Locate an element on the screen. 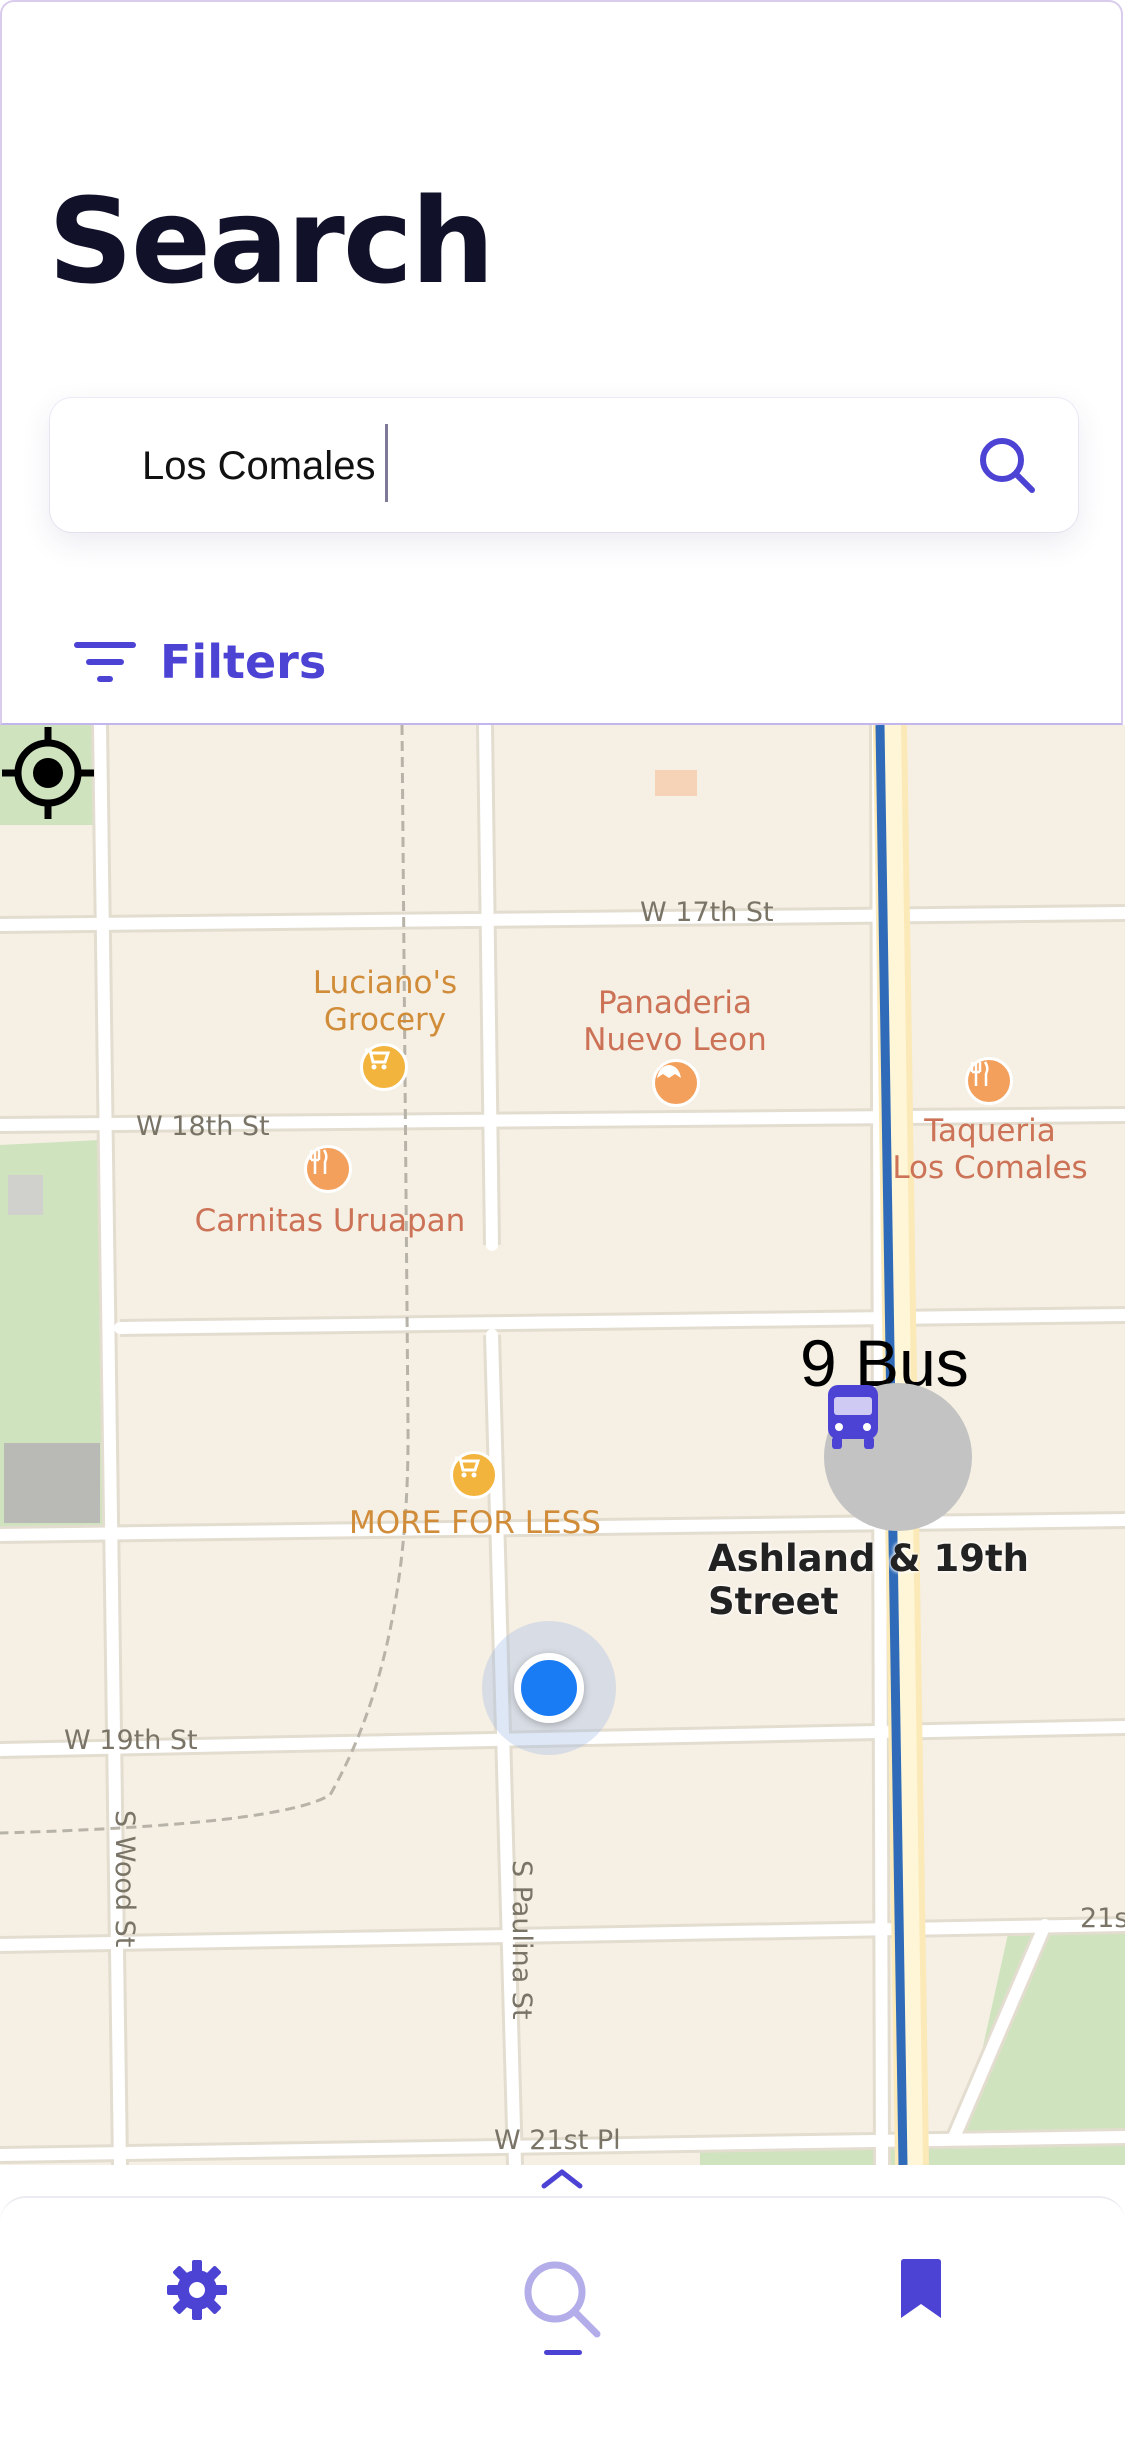  poi-label: Panaderia Nuevo Leon is located at coordinates (675, 1022).